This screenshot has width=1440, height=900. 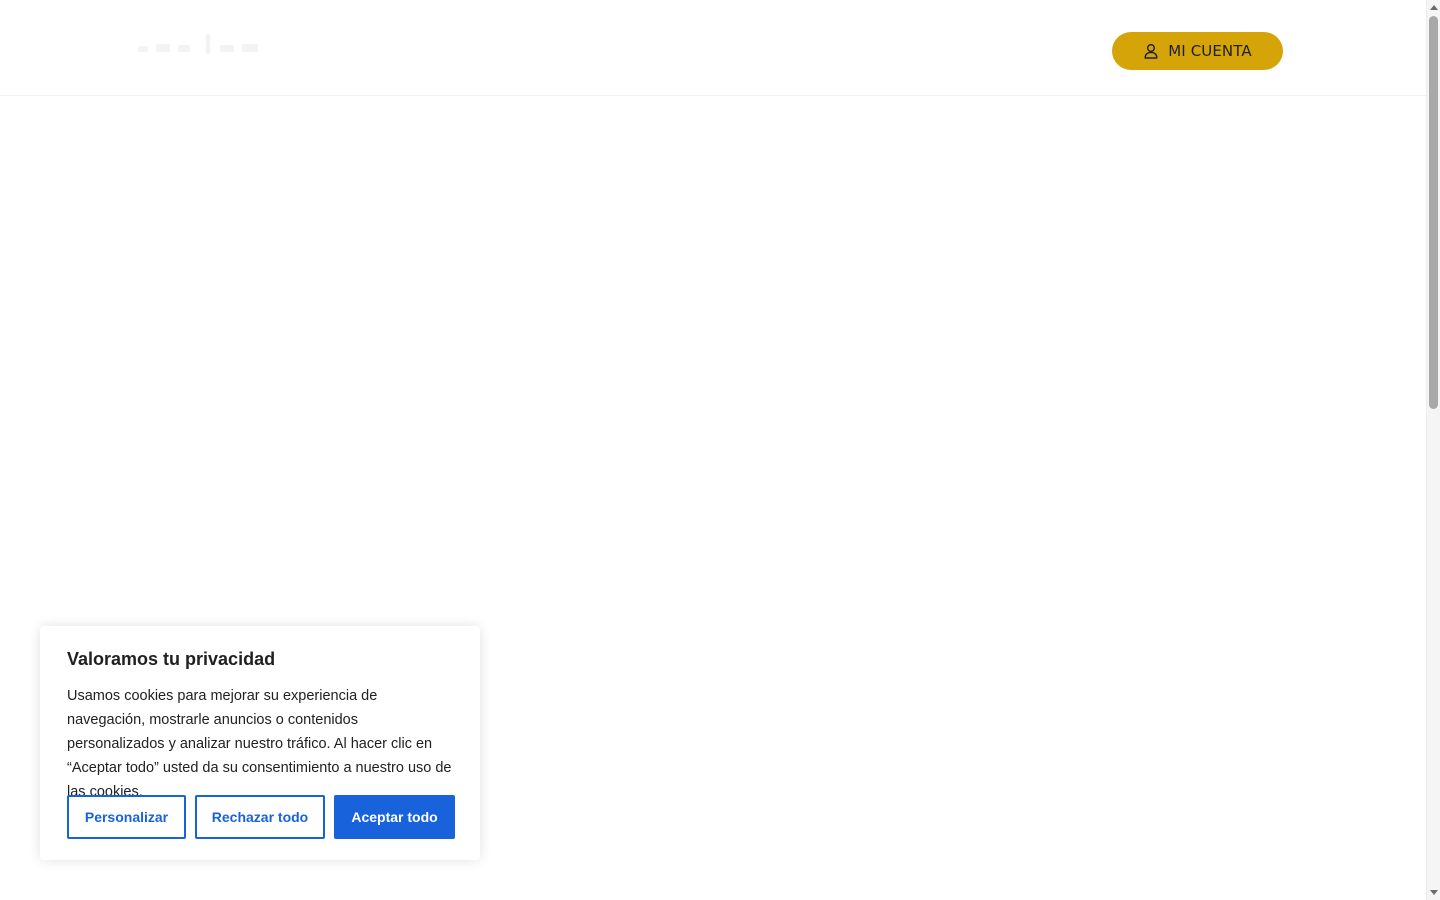 I want to click on cookie-banner-actions: Personalizar Rechazar todo Aceptar todo, so click(x=261, y=817).